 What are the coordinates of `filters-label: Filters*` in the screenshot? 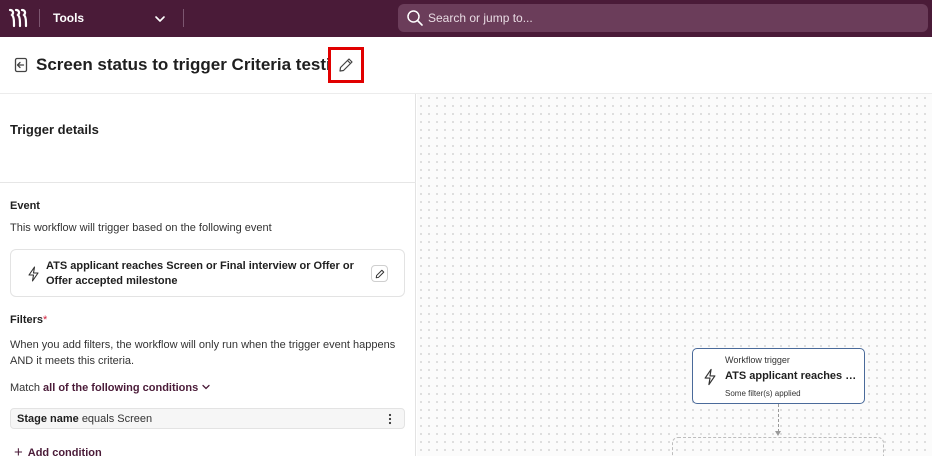 It's located at (28, 320).